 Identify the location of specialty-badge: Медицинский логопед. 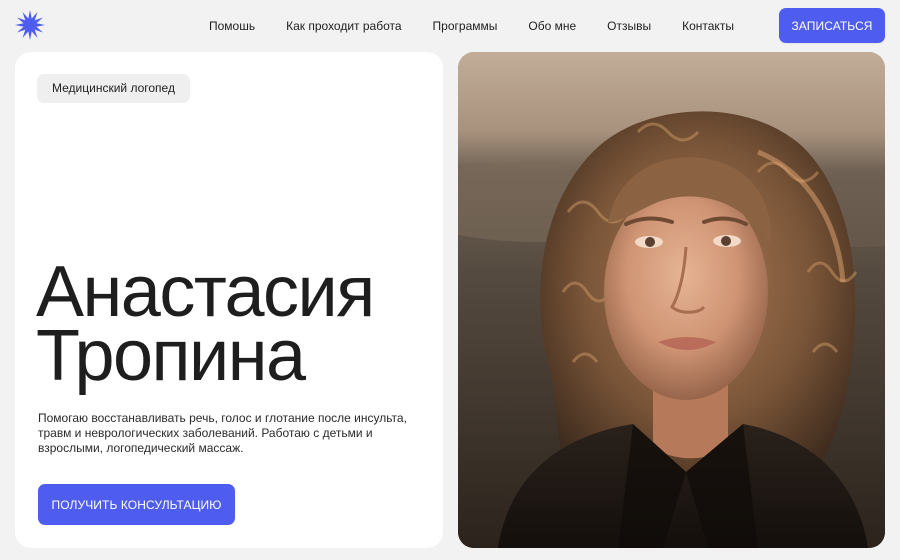
(113, 88).